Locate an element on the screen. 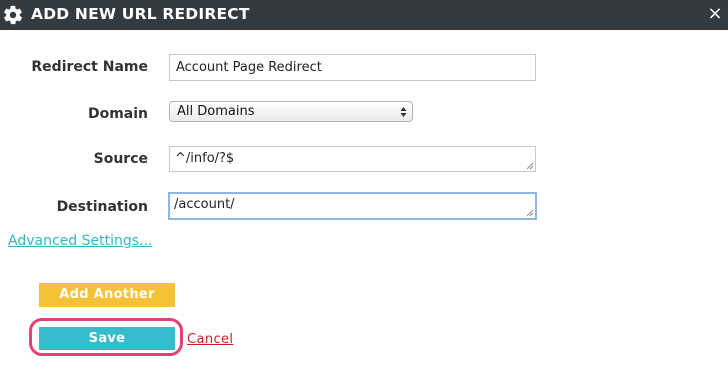 This screenshot has width=728, height=372. domain-select: All Domains is located at coordinates (291, 111).